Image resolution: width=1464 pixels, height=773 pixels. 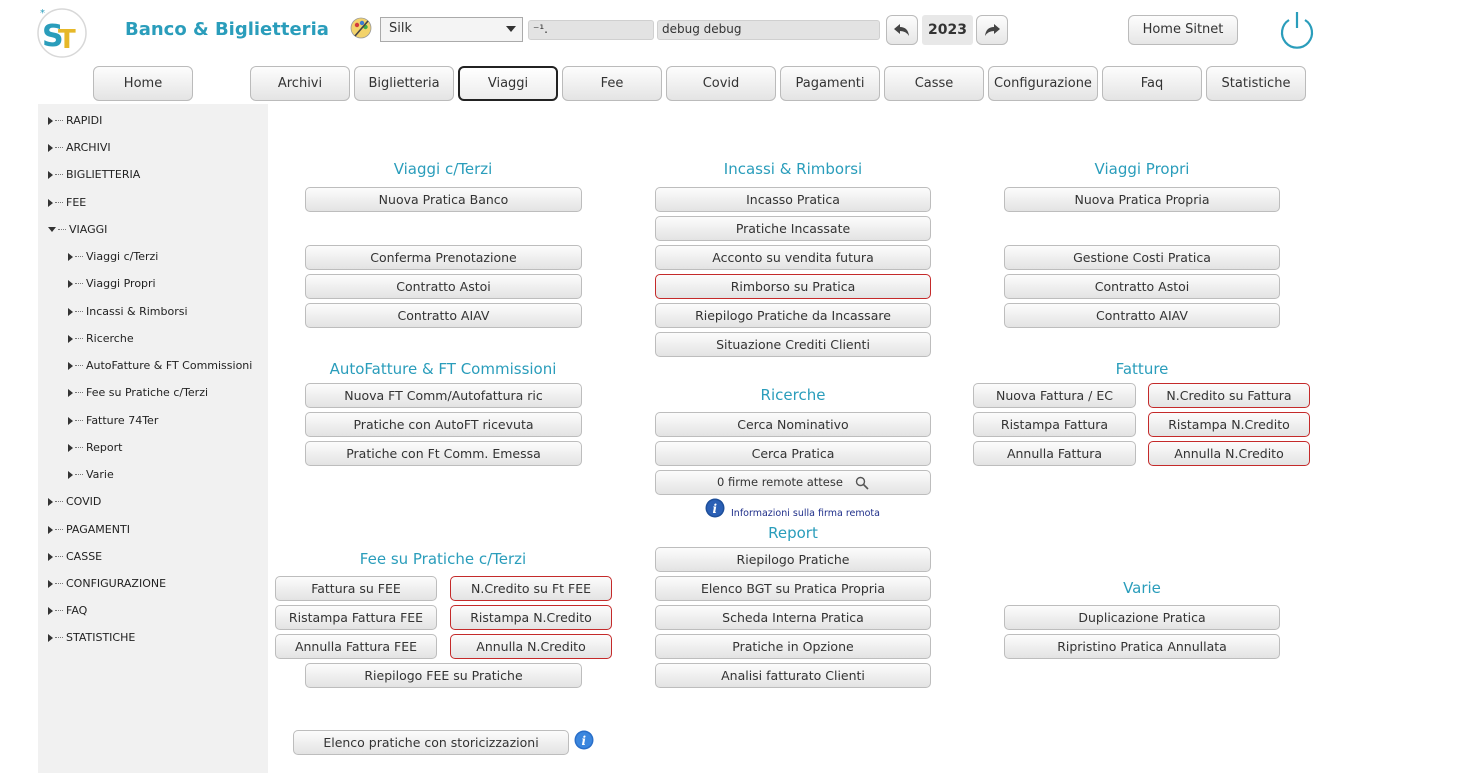 I want to click on sidebar-item-varie: Varie, so click(x=91, y=474).